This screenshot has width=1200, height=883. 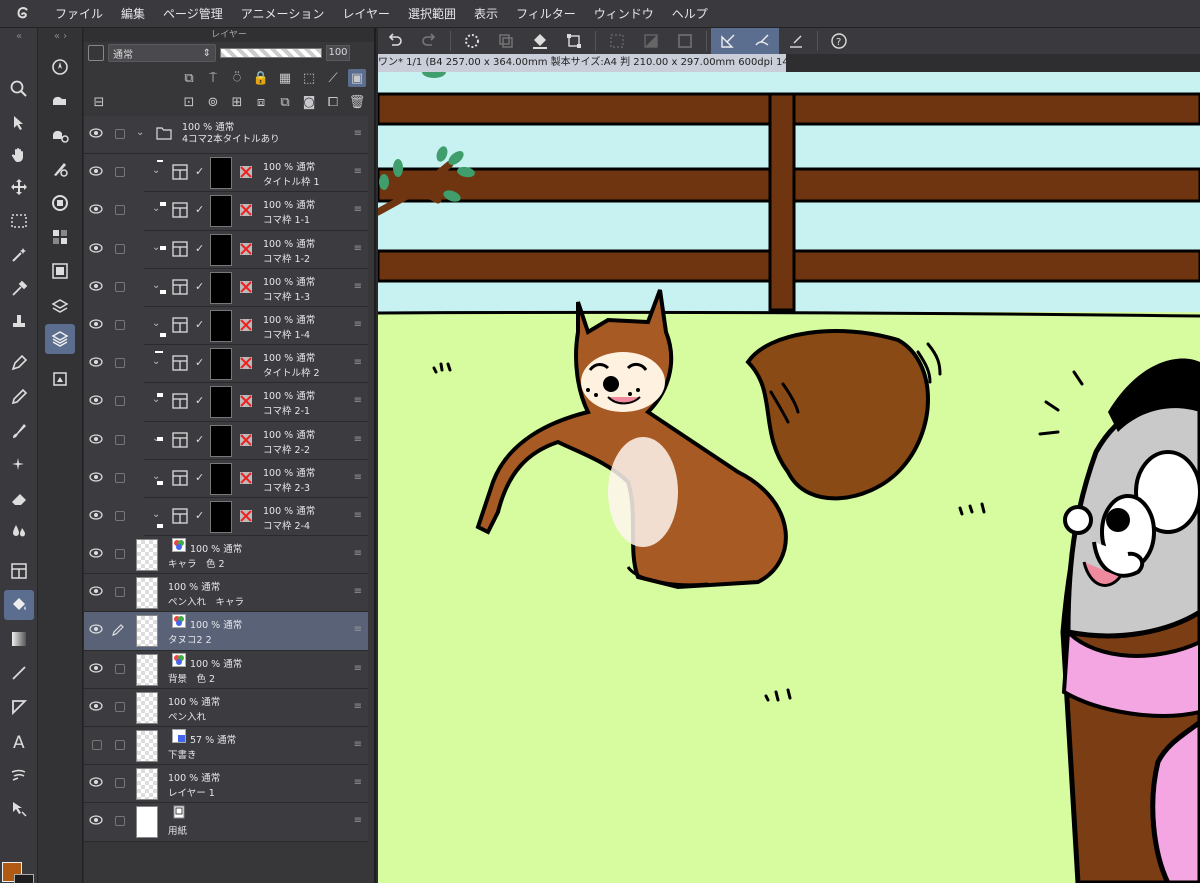 I want to click on frame-border-tool-icon, so click(x=19, y=571).